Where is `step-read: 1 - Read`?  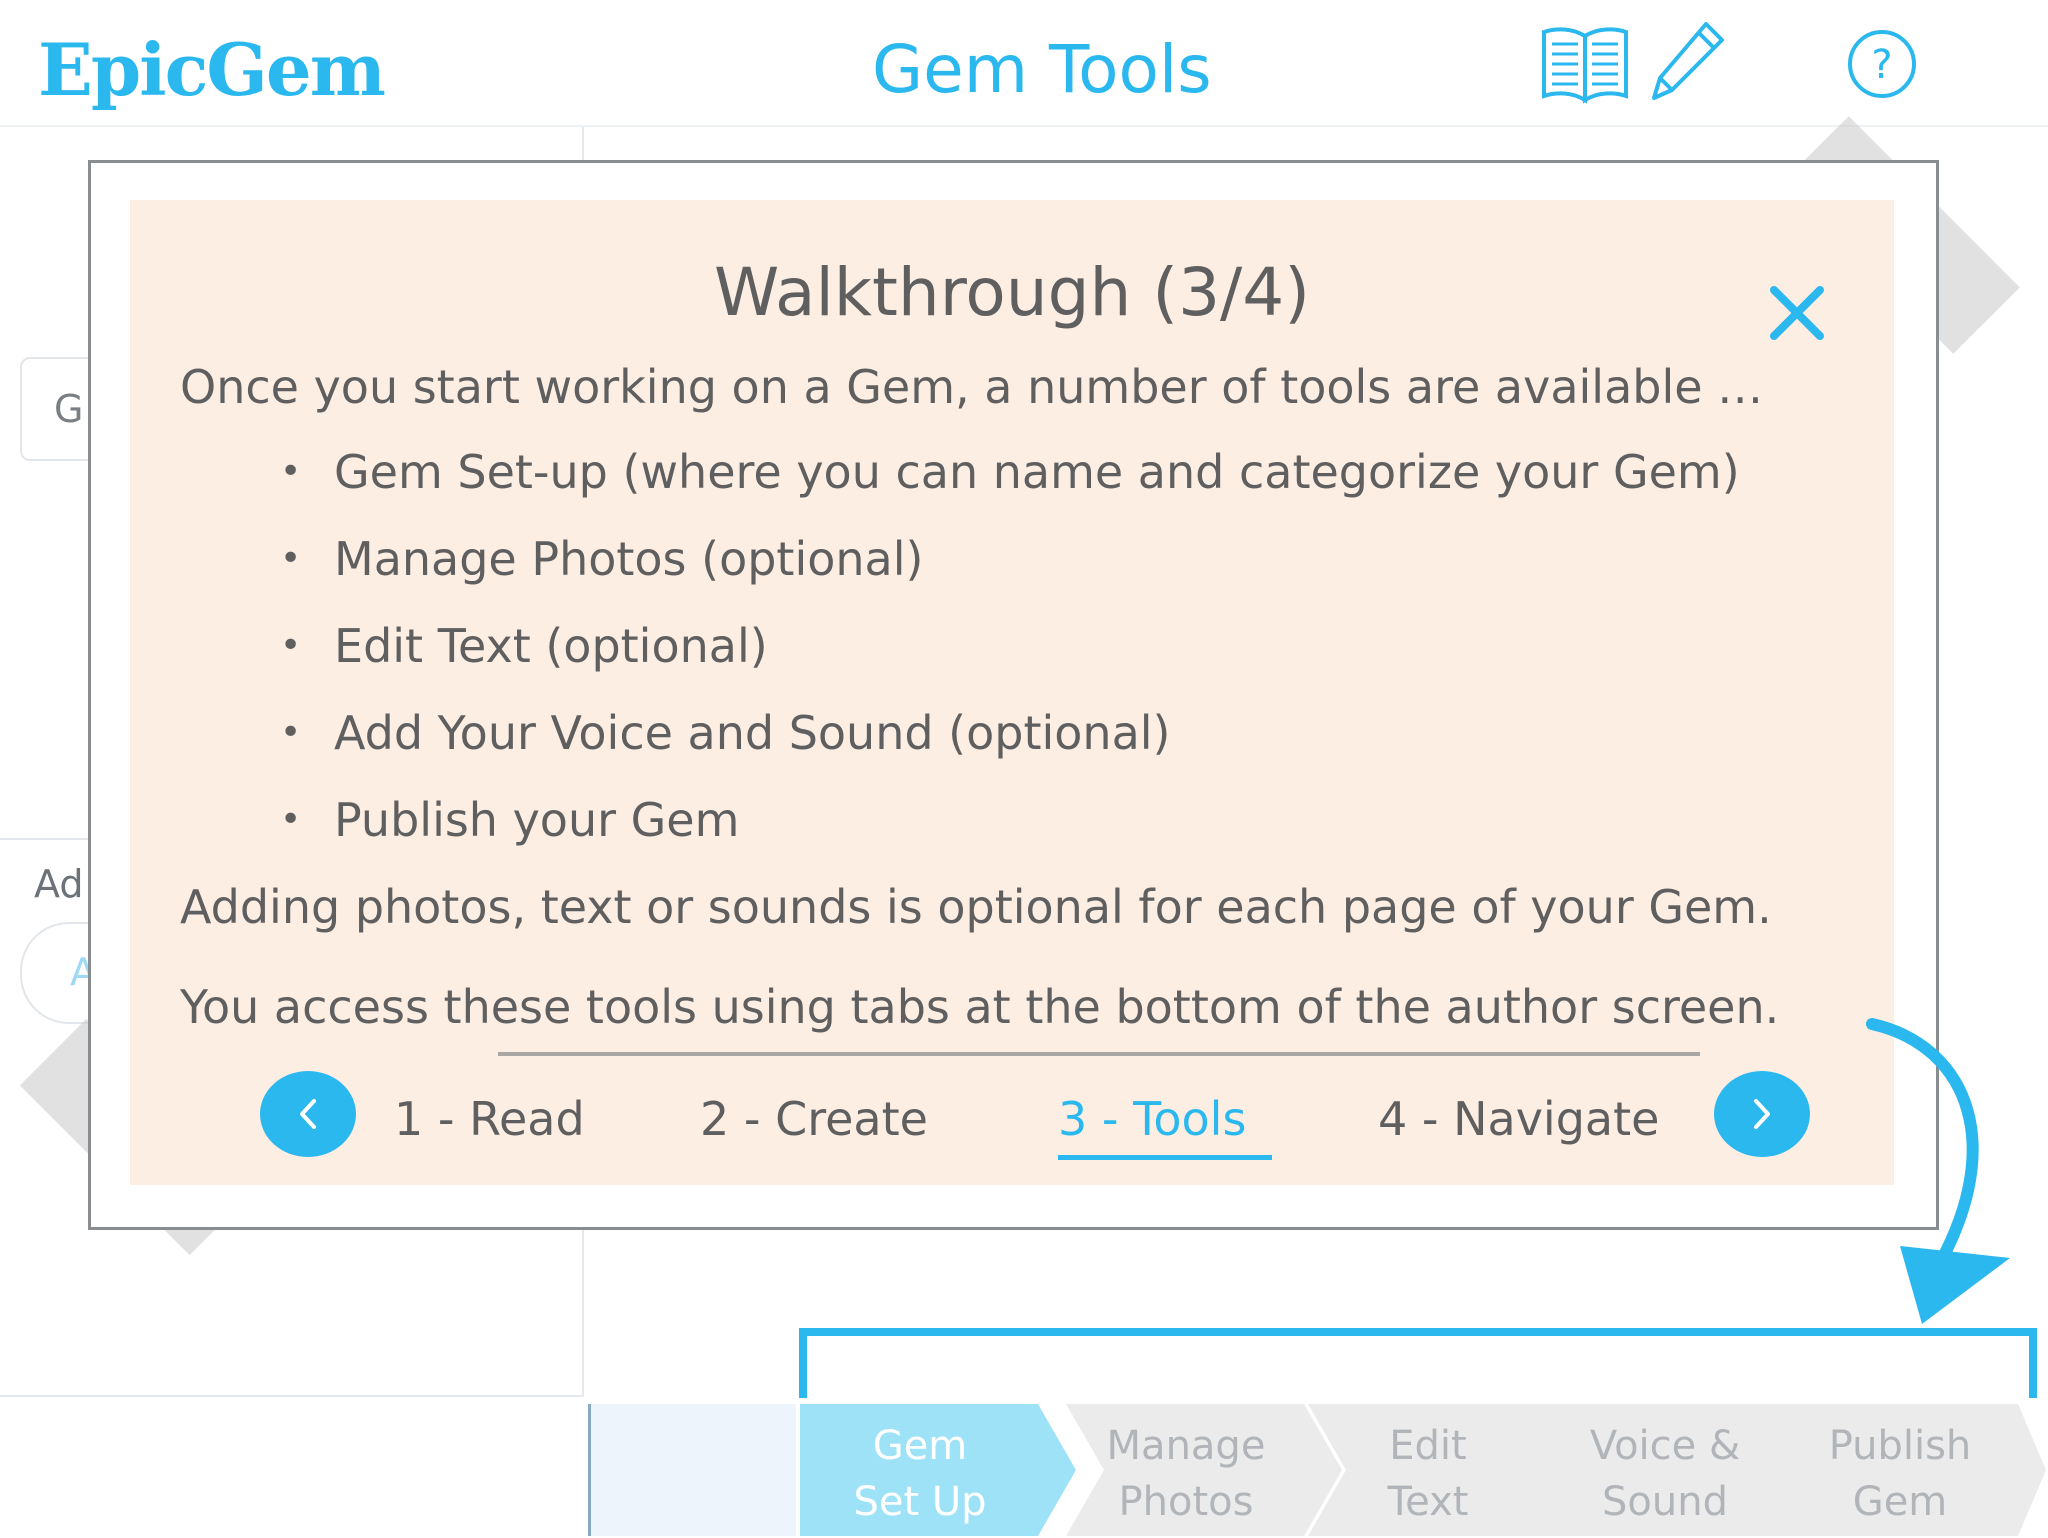
step-read: 1 - Read is located at coordinates (489, 1119).